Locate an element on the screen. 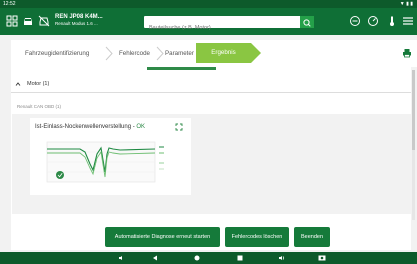  exit-button: Beenden is located at coordinates (312, 237).